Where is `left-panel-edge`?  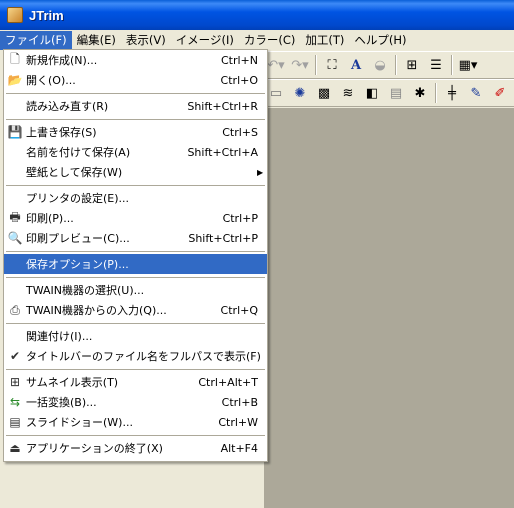
left-panel-edge is located at coordinates (3, 484).